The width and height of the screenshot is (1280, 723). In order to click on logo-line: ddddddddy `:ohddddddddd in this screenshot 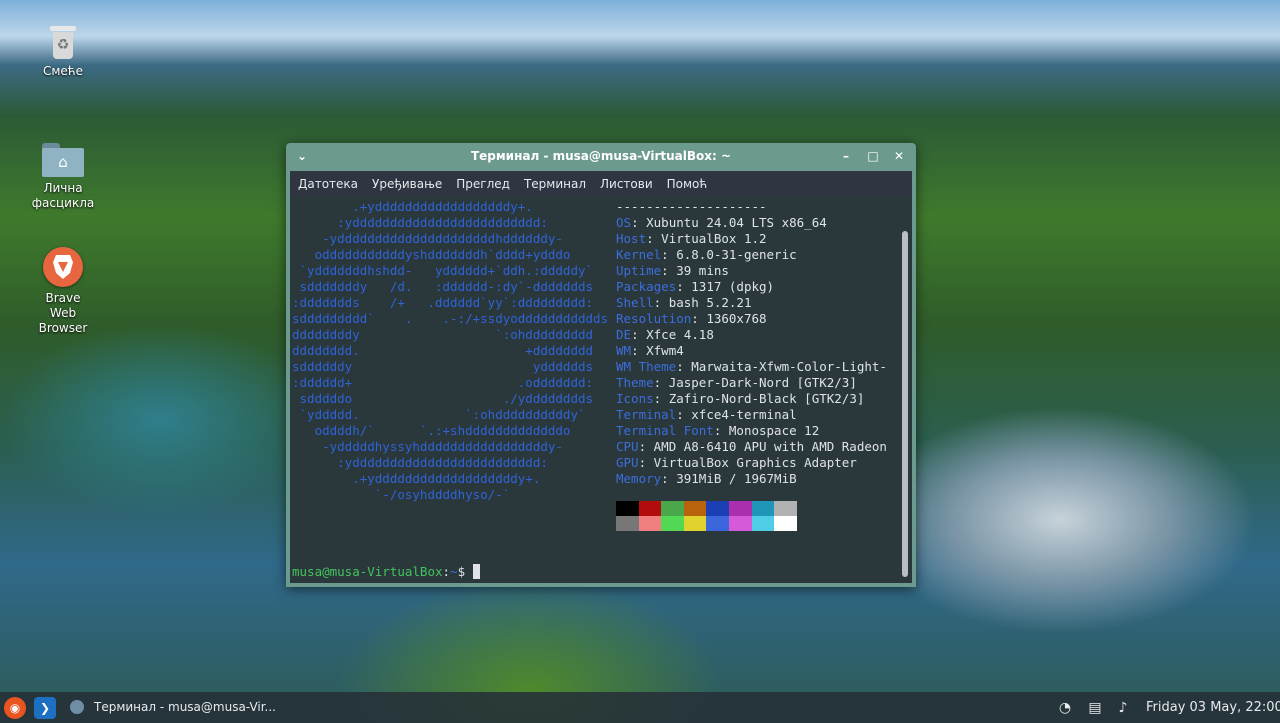, I will do `click(443, 334)`.